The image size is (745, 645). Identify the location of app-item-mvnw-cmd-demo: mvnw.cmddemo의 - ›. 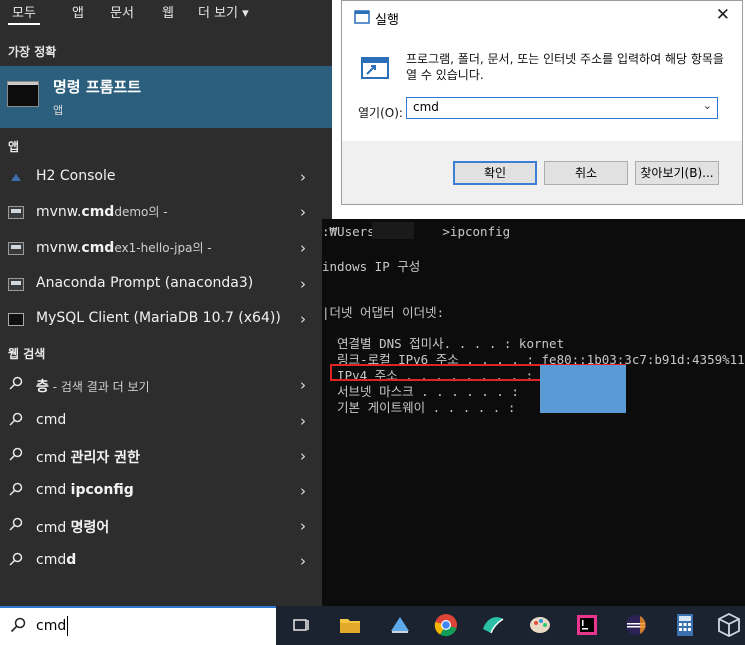
(166, 212).